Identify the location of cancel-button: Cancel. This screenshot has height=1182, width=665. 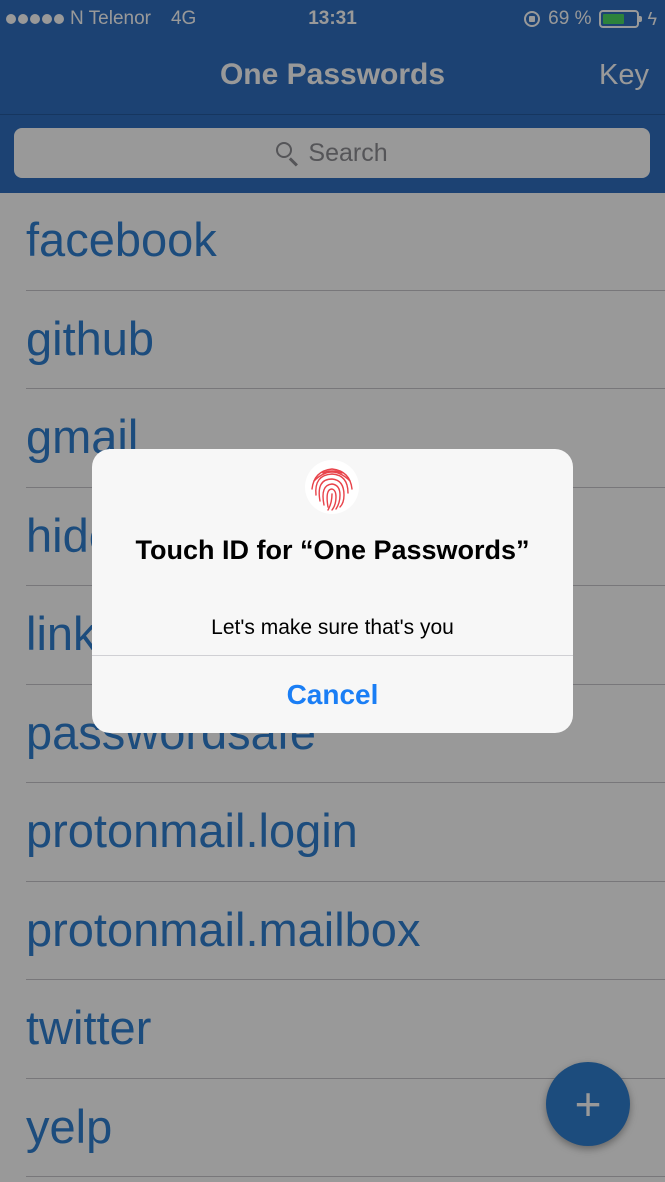
(332, 694).